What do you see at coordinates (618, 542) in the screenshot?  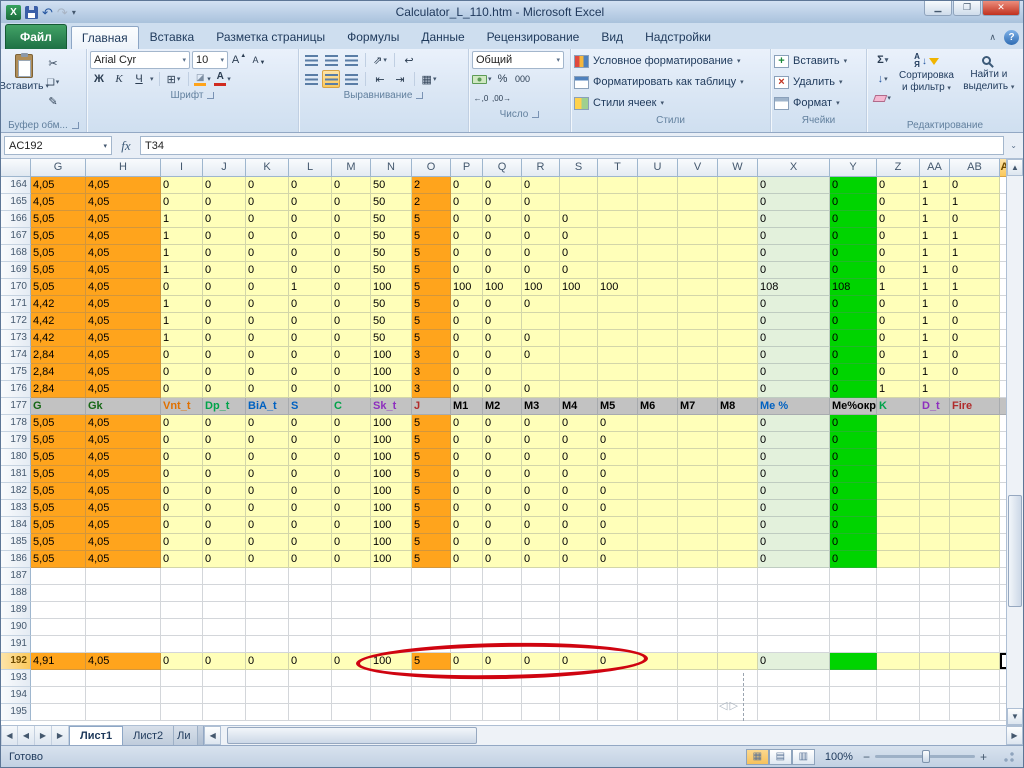 I see `cell-T185: 0` at bounding box center [618, 542].